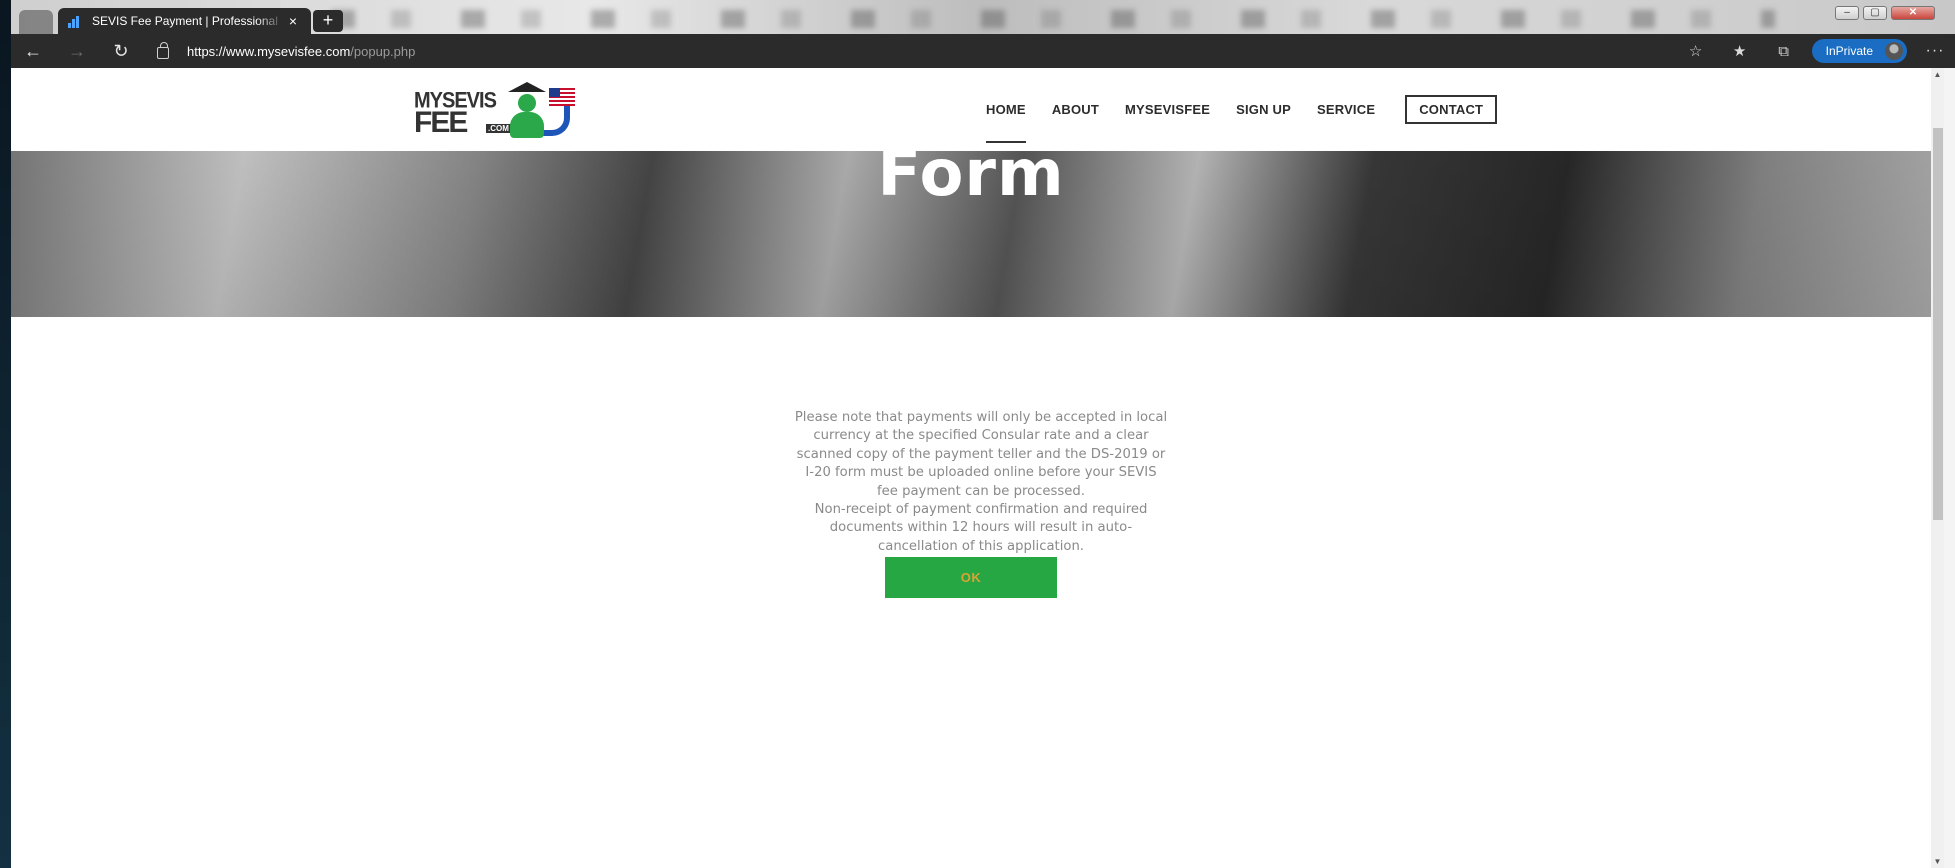 This screenshot has height=868, width=1955. I want to click on tab-favicon-icon, so click(75, 21).